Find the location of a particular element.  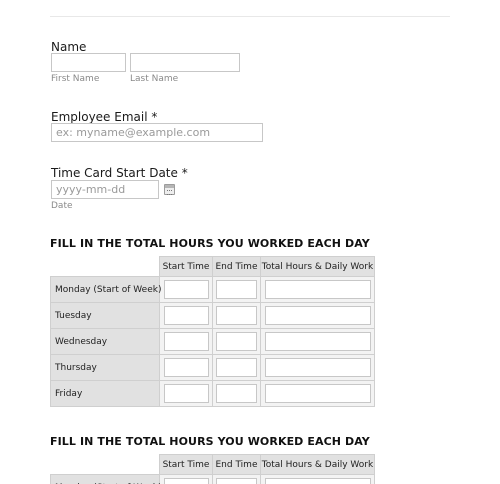

table-row: Wednesday is located at coordinates (212, 341).